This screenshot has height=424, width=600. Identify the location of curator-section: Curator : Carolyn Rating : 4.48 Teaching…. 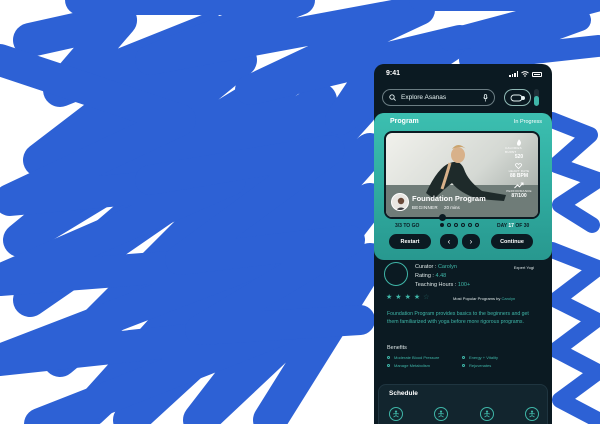
(463, 320).